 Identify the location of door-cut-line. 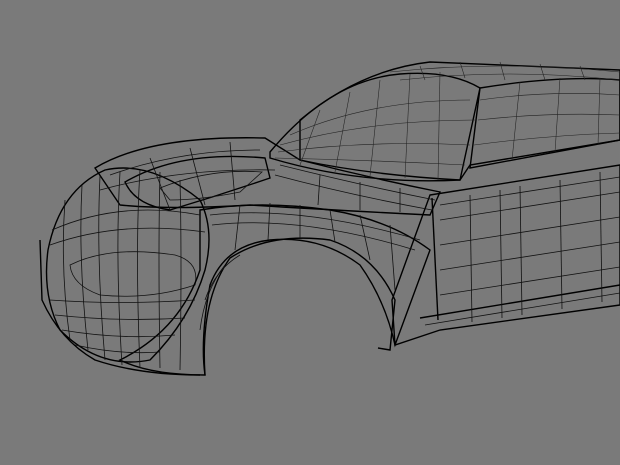
(435, 259).